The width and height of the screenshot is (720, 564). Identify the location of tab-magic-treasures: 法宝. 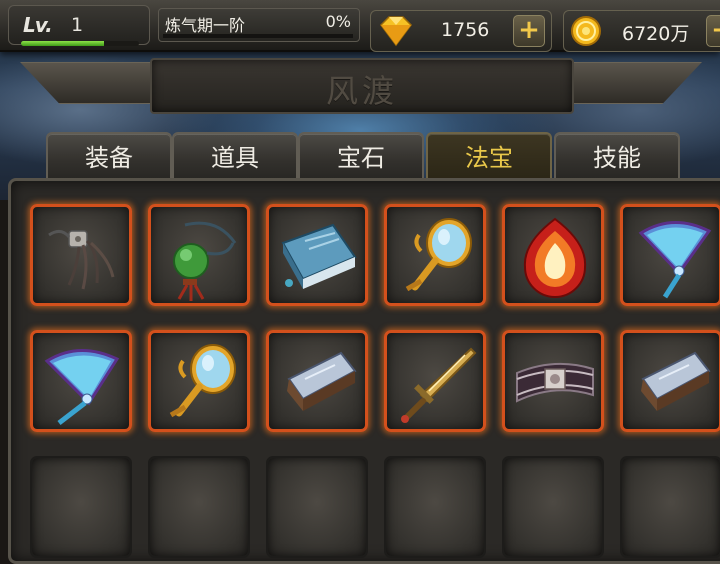
(489, 157).